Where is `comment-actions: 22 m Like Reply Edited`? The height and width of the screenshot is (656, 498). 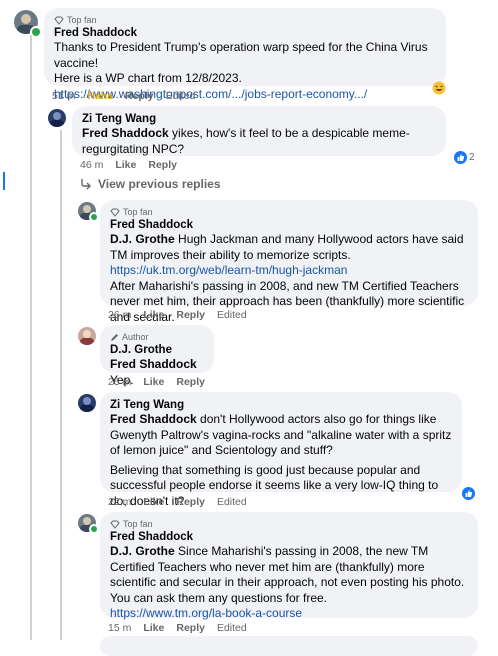
comment-actions: 22 m Like Reply Edited is located at coordinates (183, 502).